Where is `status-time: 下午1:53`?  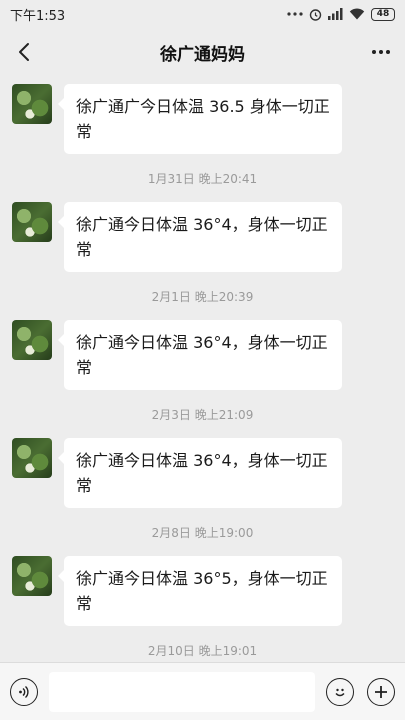
status-time: 下午1:53 is located at coordinates (38, 16).